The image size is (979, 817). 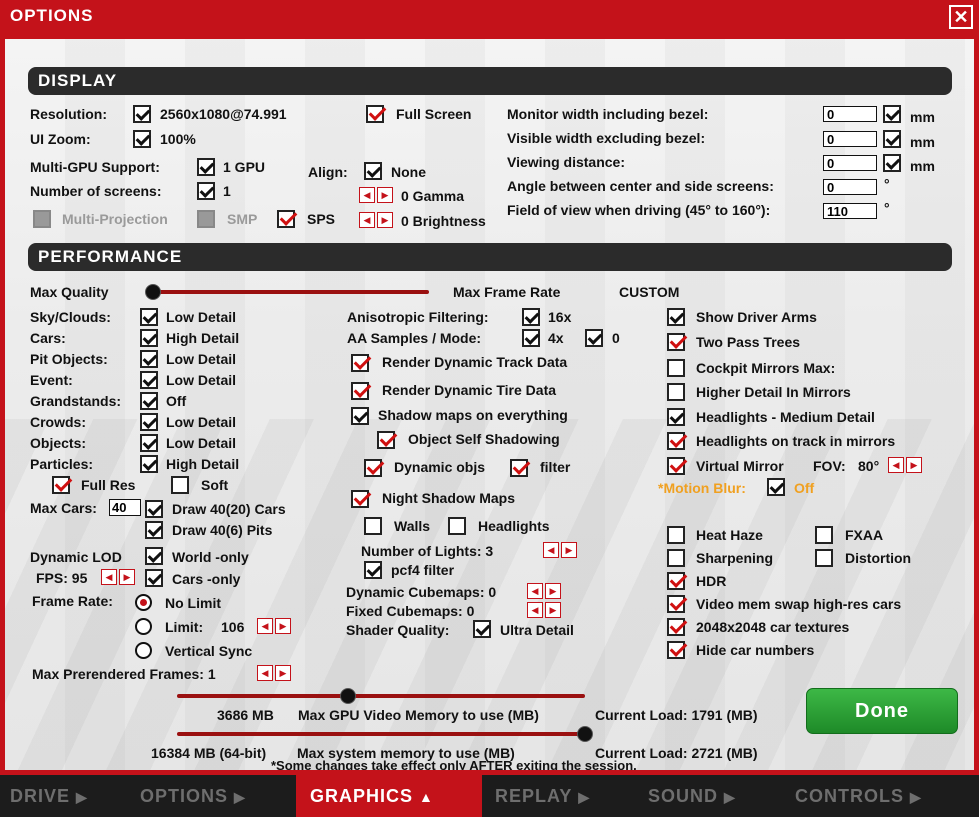 I want to click on system-memory-slider-track, so click(x=381, y=734).